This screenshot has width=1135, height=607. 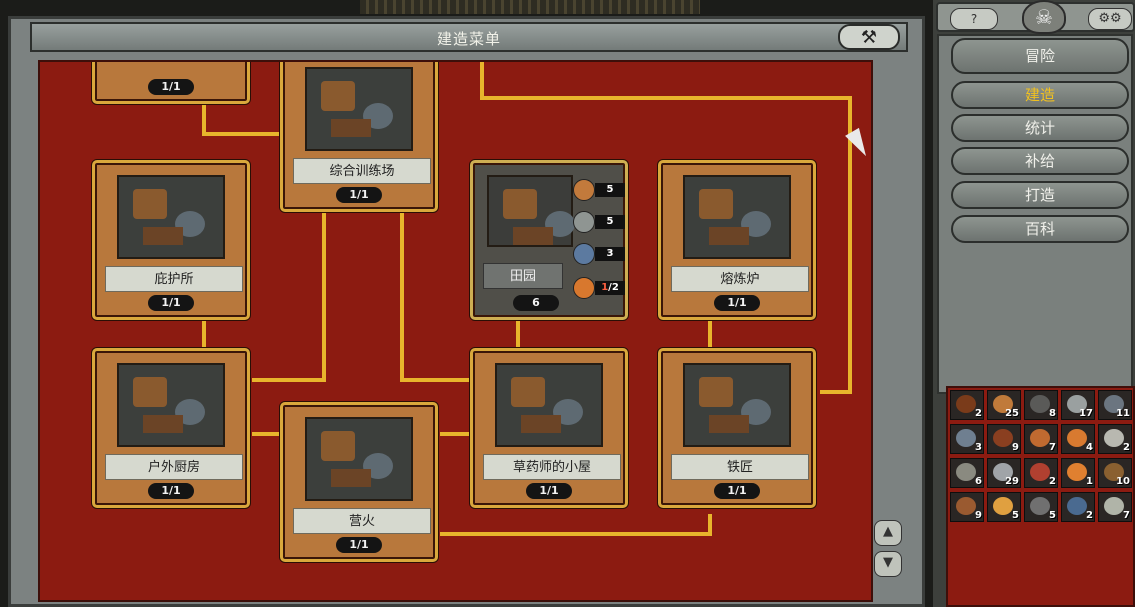 I want to click on building-card-herbalist: 草药师的小屋 1/1, so click(x=549, y=428).